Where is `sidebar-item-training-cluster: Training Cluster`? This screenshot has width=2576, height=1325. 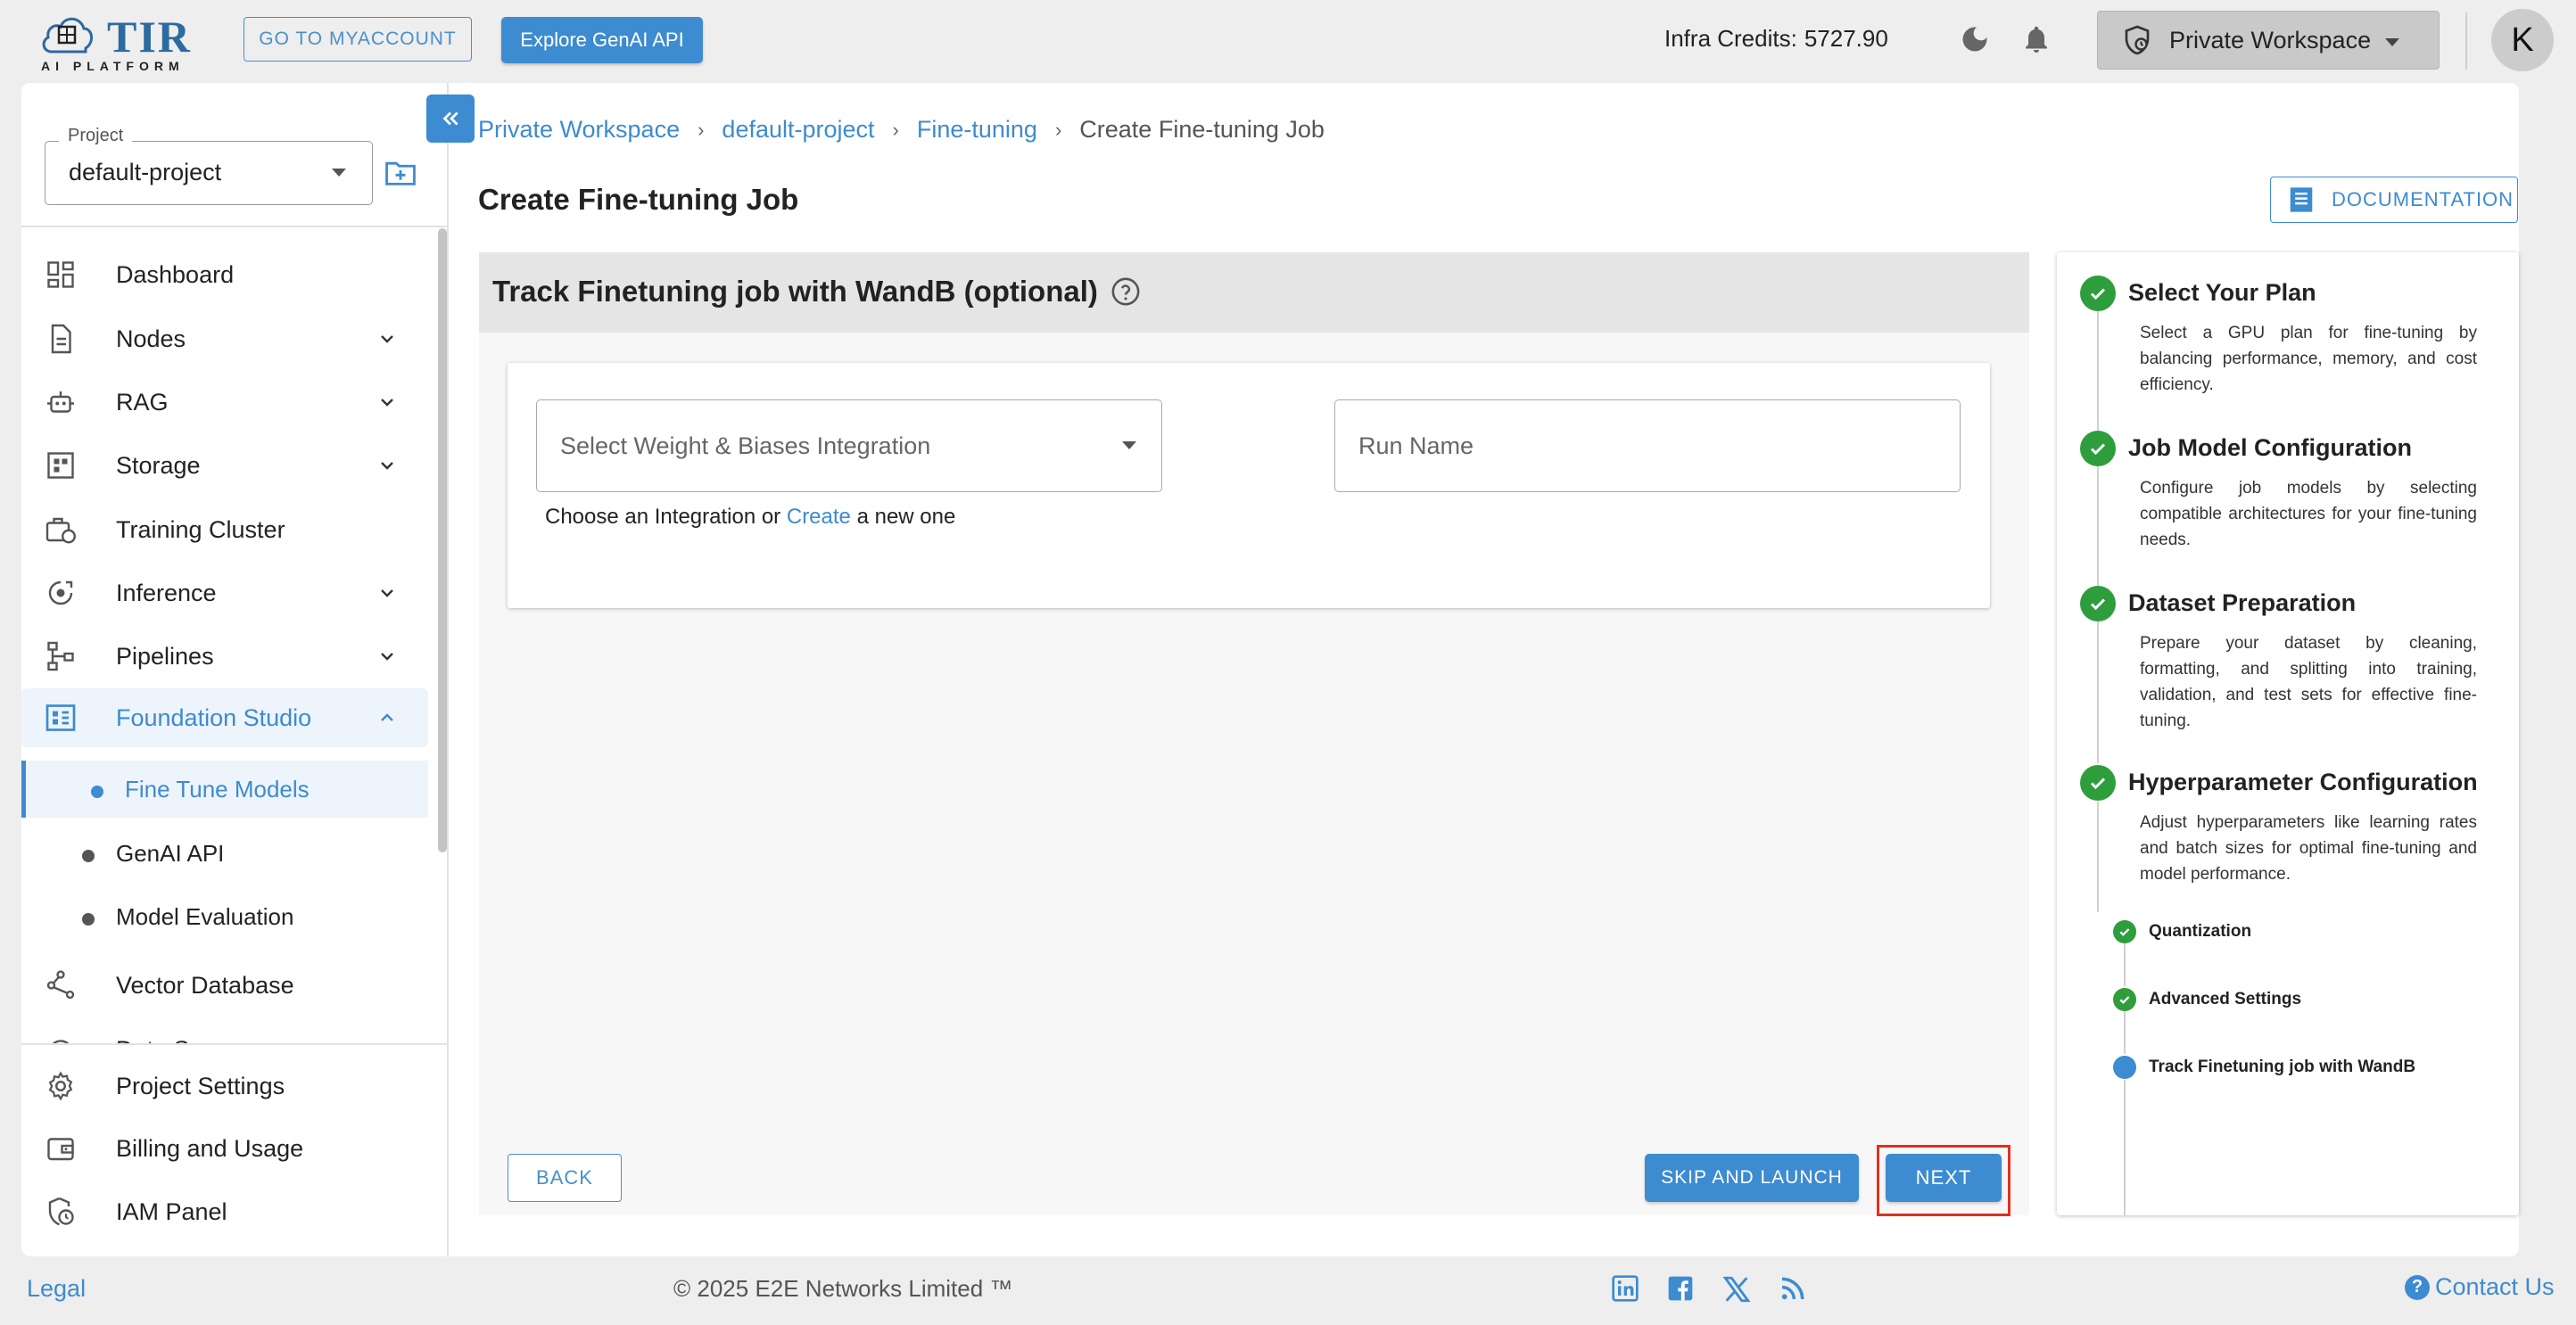
sidebar-item-training-cluster: Training Cluster is located at coordinates (225, 530).